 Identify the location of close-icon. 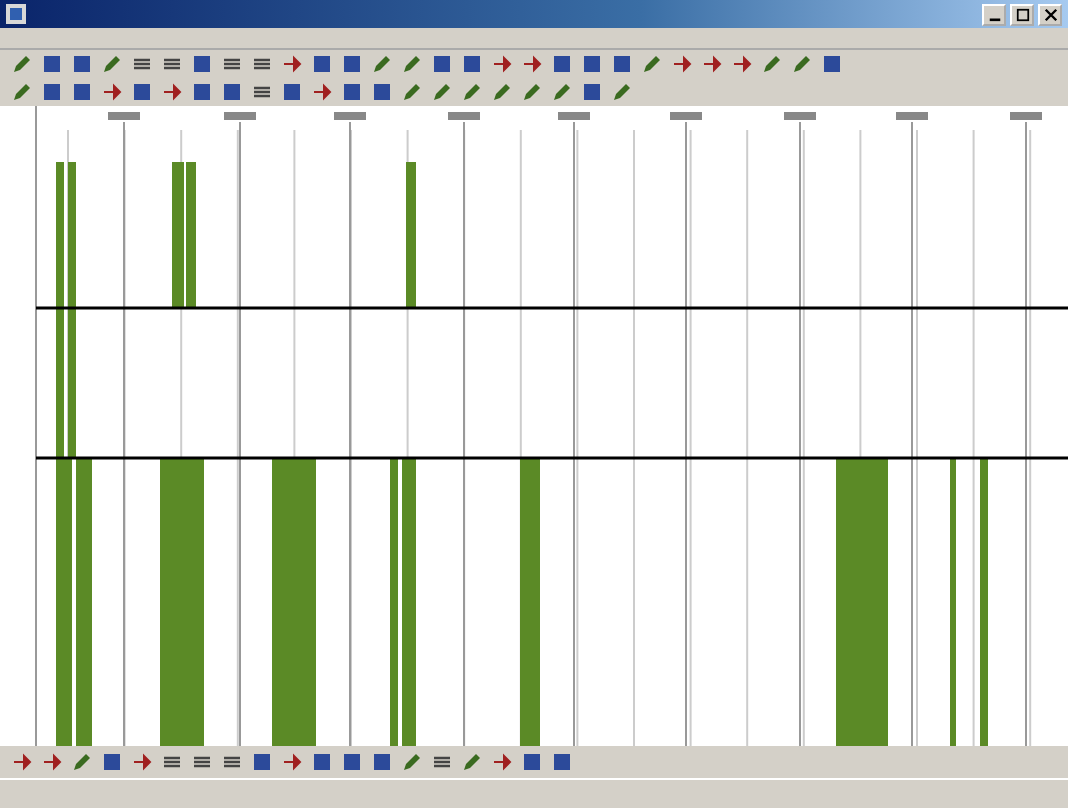
(1050, 14).